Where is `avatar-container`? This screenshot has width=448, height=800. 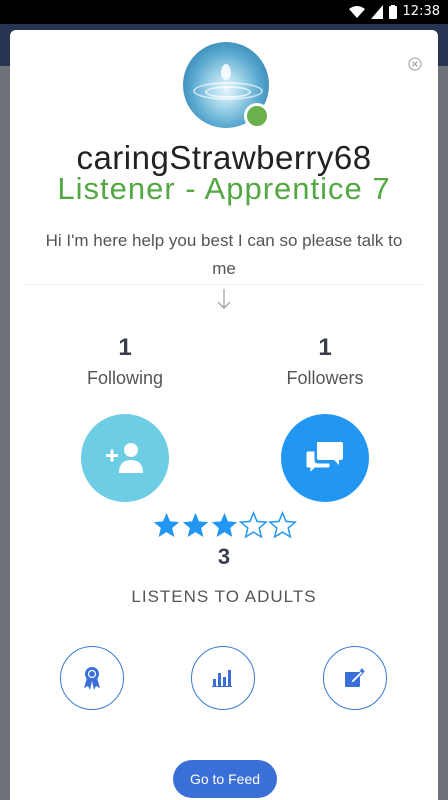
avatar-container is located at coordinates (226, 85).